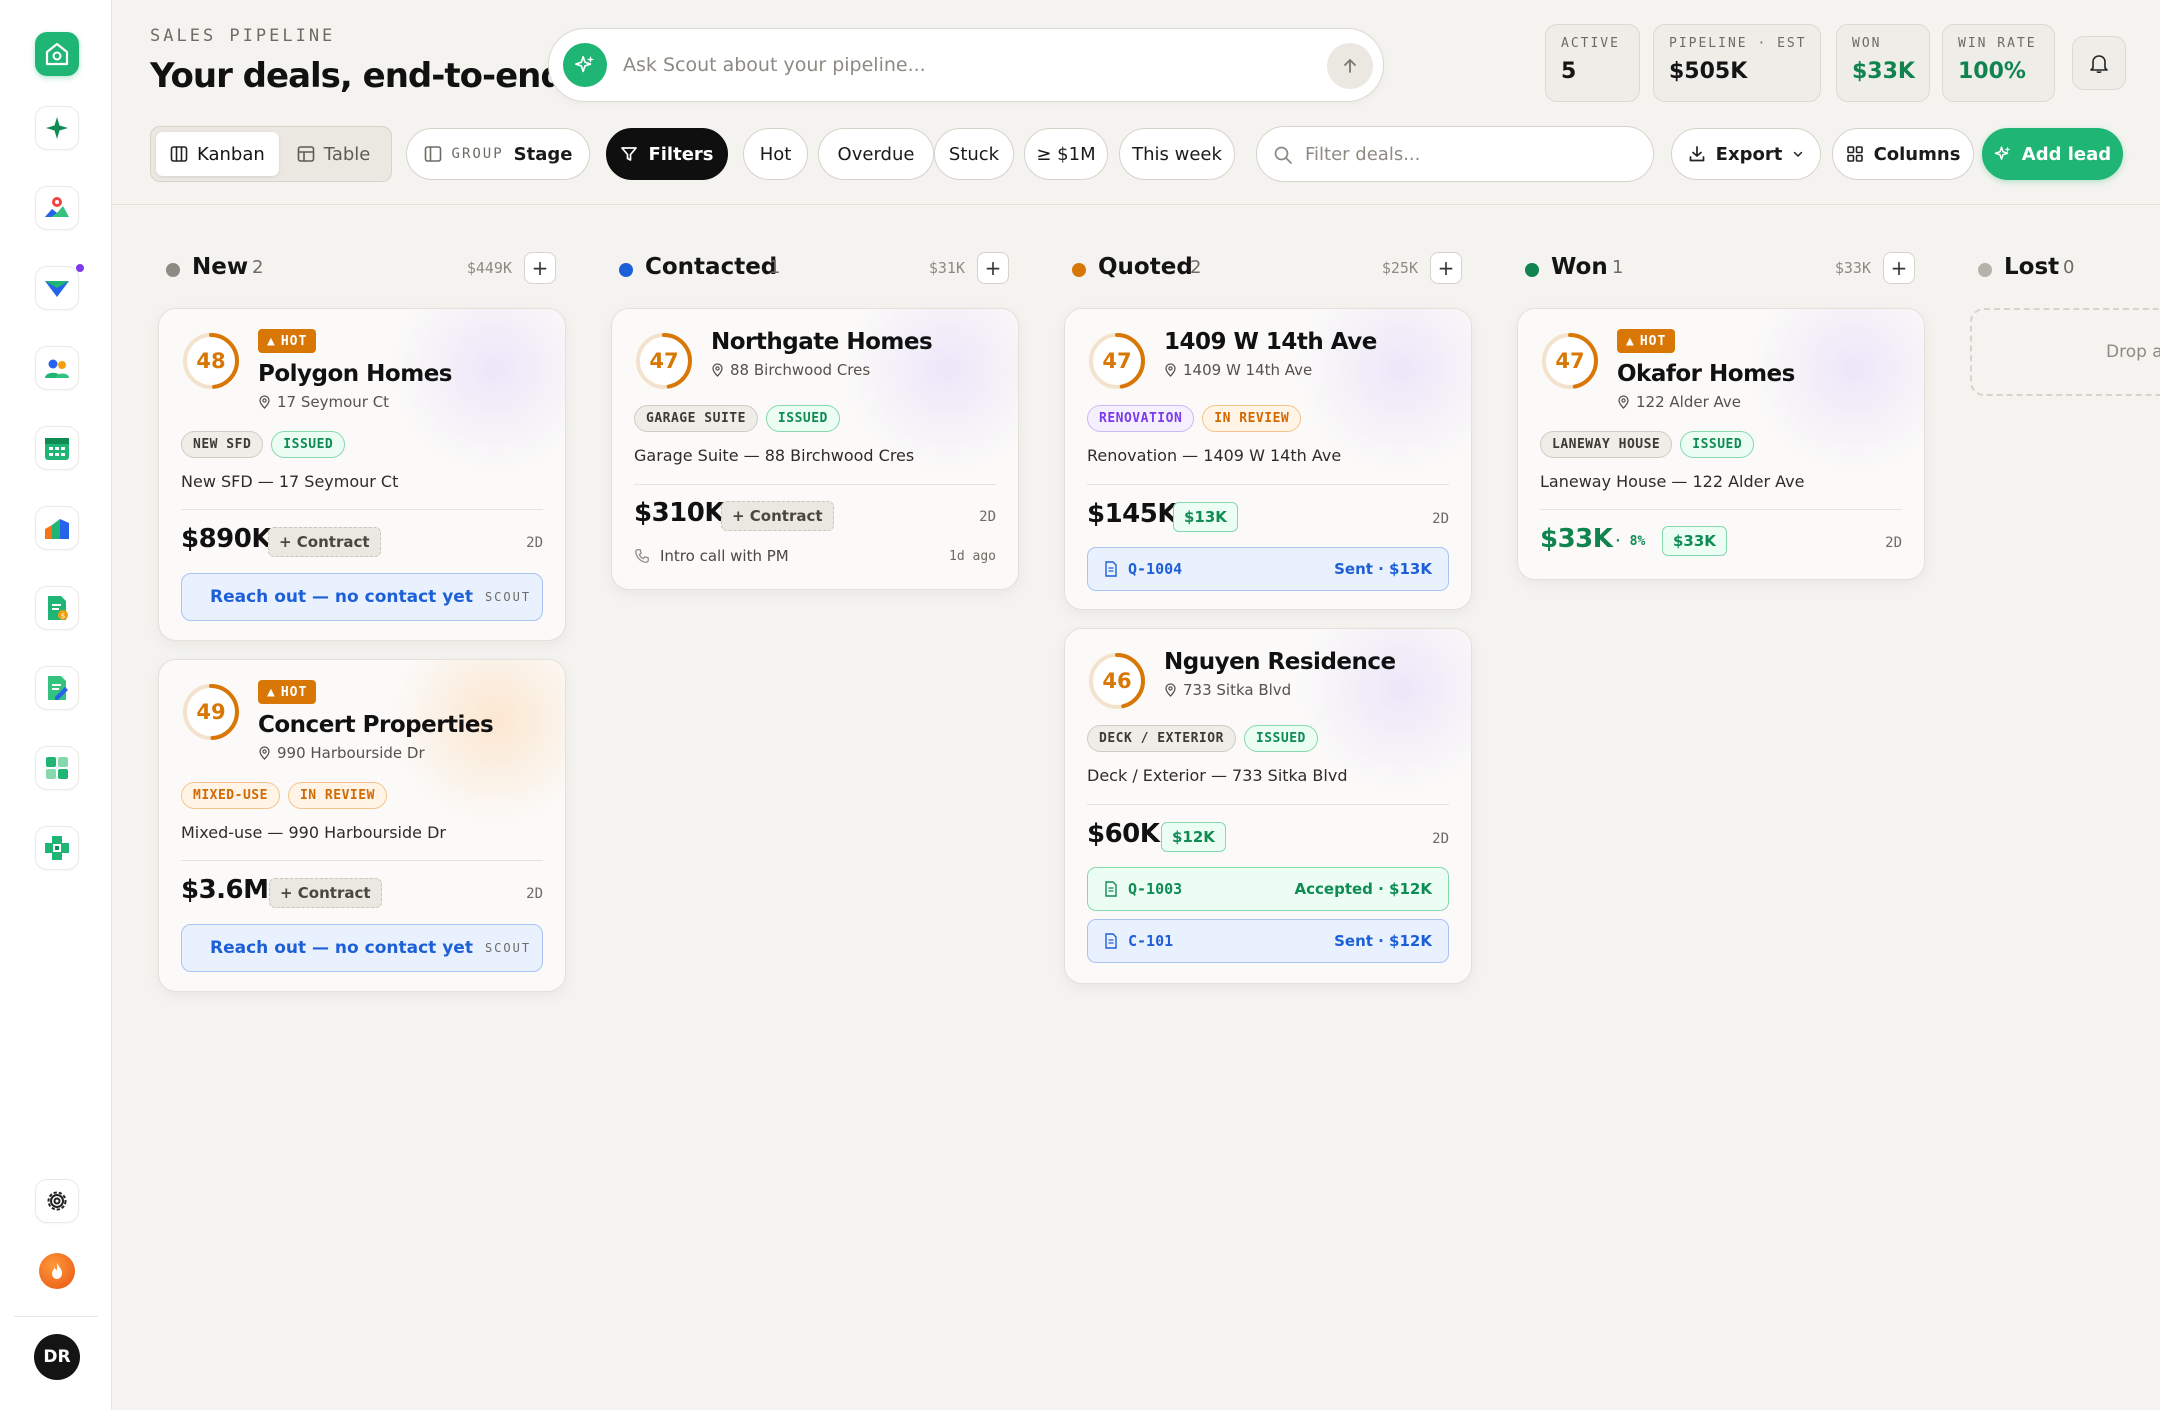  What do you see at coordinates (57, 368) in the screenshot?
I see `nav-contacts` at bounding box center [57, 368].